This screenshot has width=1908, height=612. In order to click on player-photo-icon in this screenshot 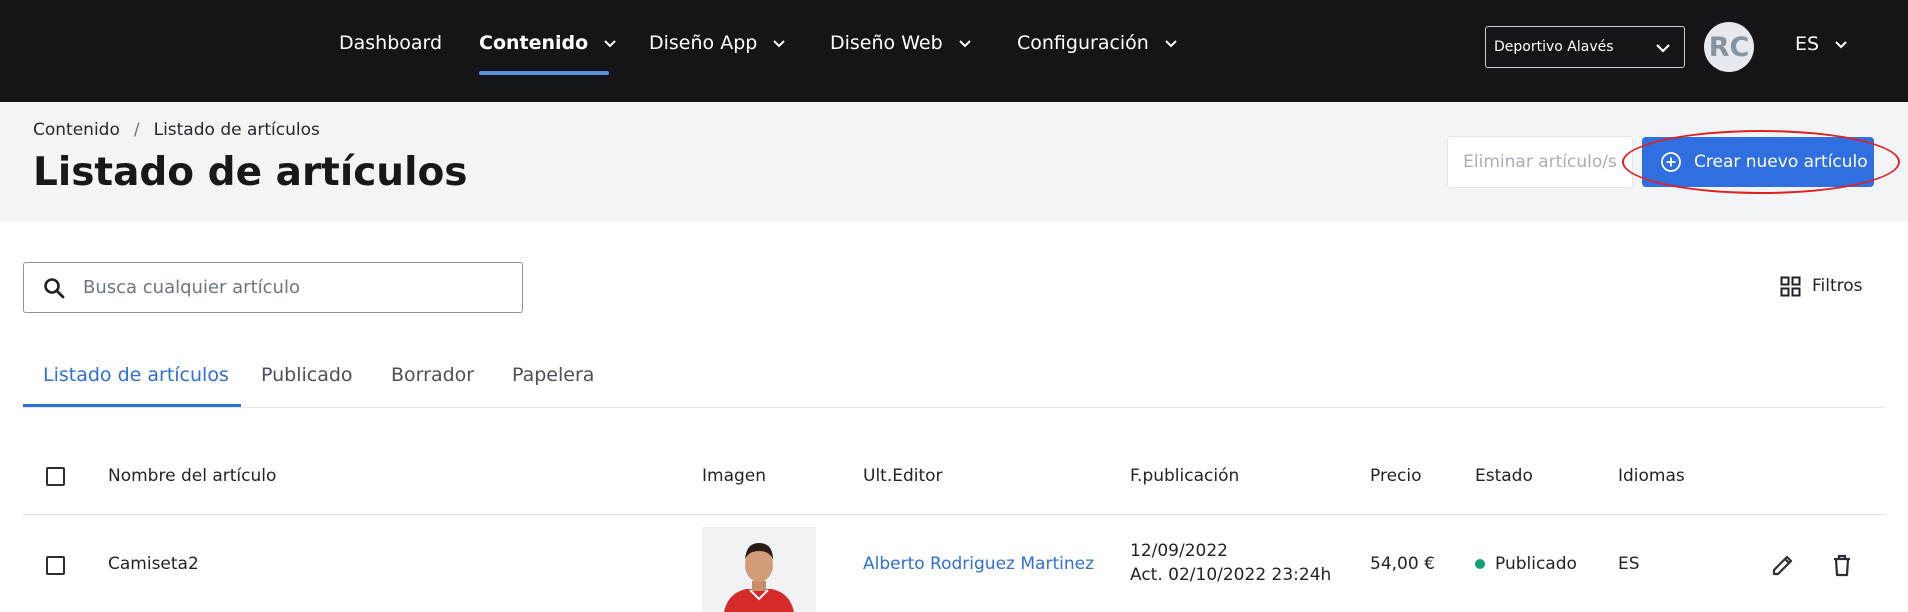, I will do `click(759, 569)`.